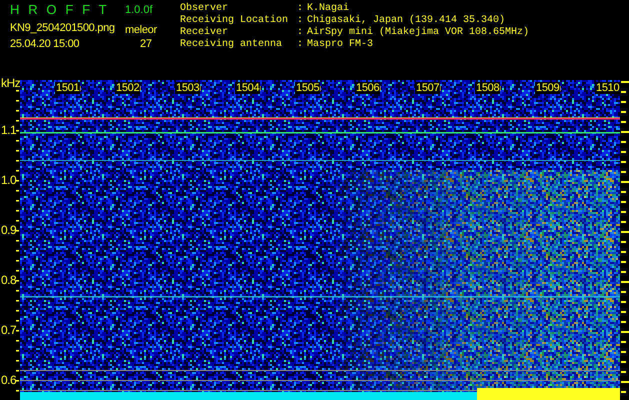 The image size is (629, 400). What do you see at coordinates (60, 9) in the screenshot?
I see `app-title: H R O F F T` at bounding box center [60, 9].